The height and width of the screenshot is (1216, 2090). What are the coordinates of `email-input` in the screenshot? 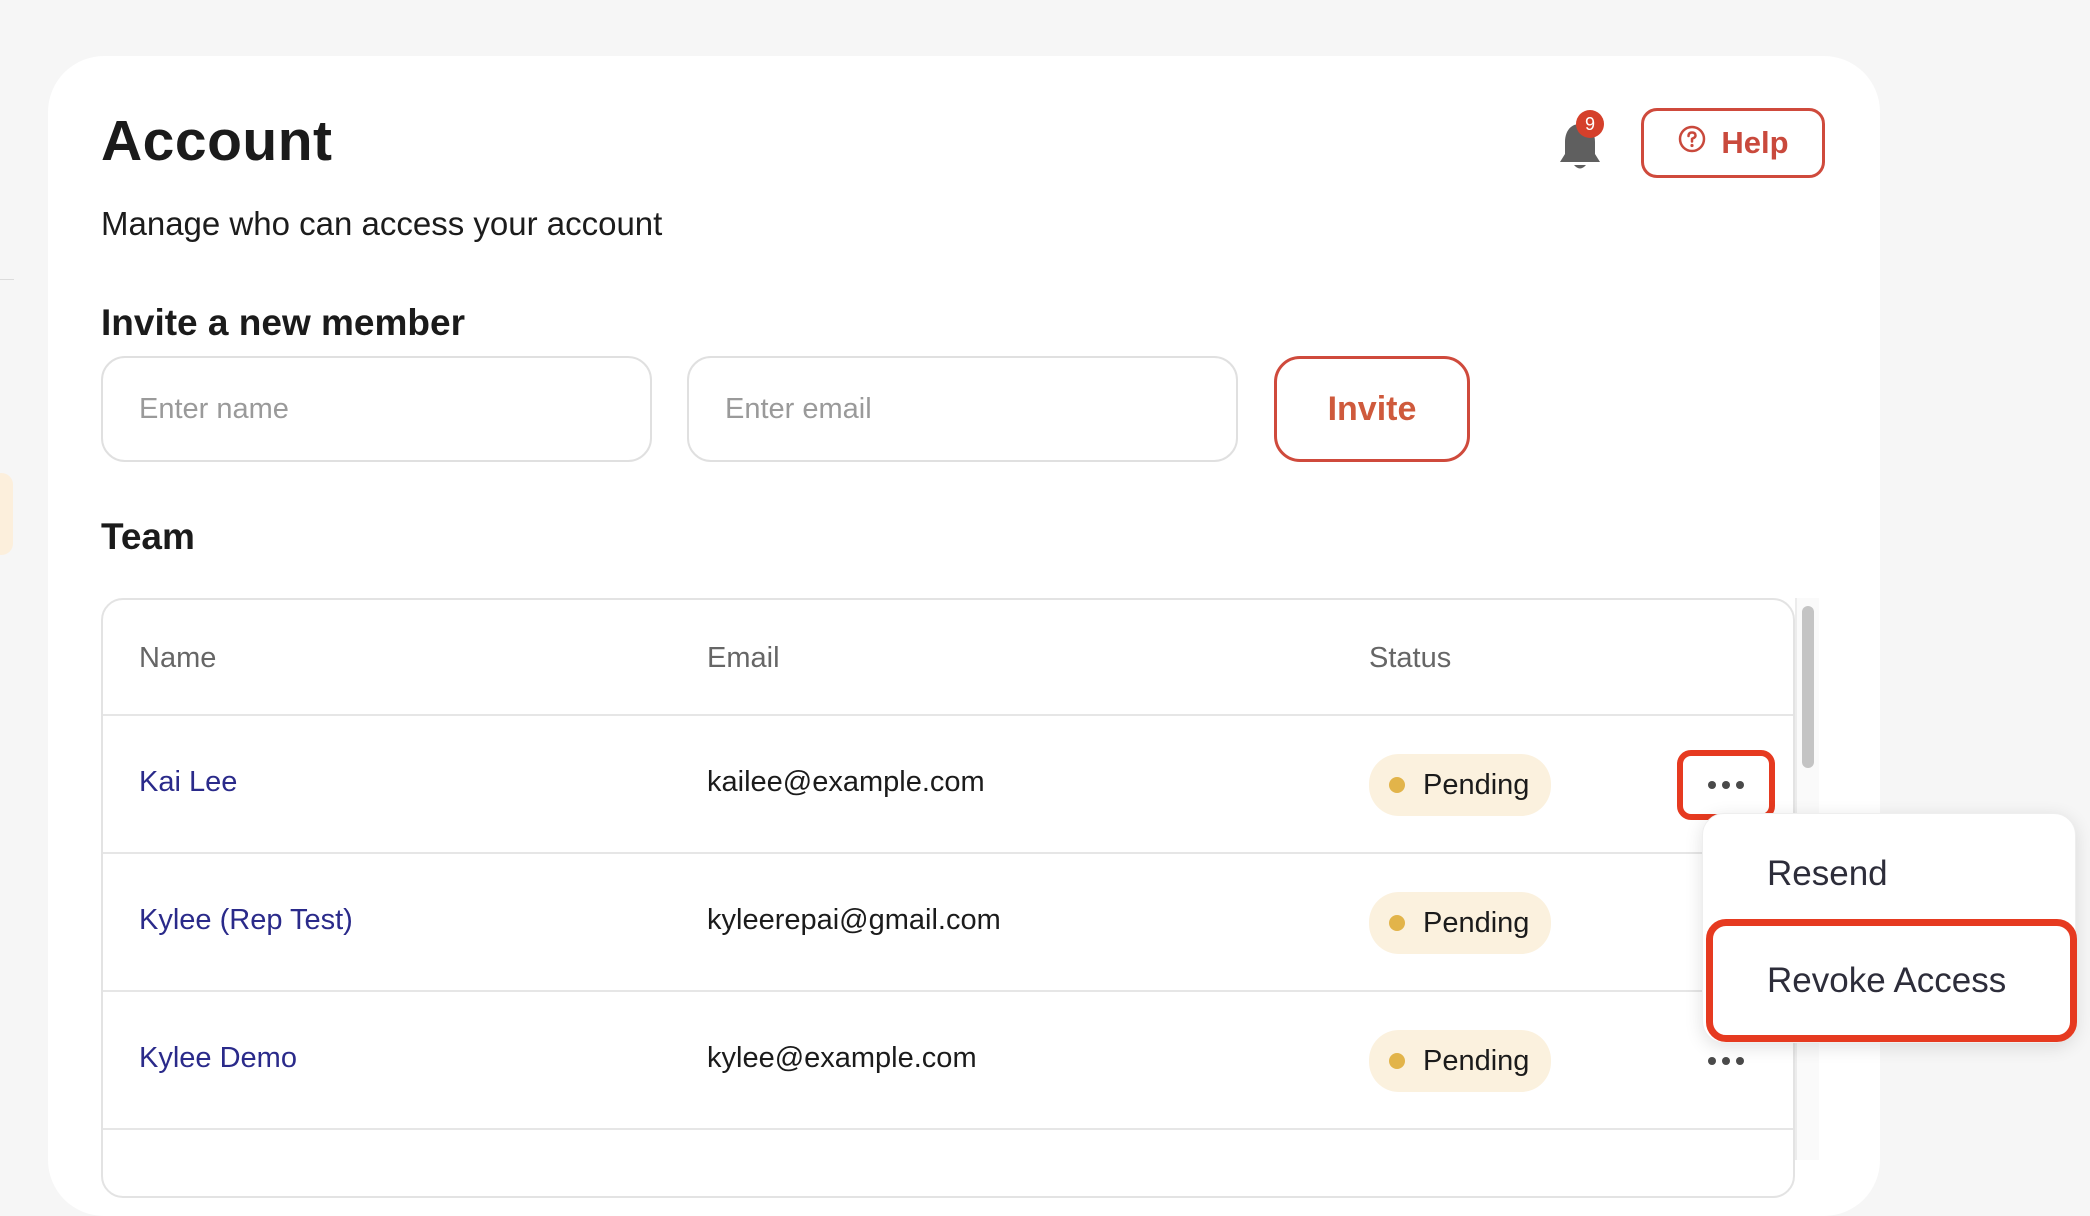 It's located at (962, 409).